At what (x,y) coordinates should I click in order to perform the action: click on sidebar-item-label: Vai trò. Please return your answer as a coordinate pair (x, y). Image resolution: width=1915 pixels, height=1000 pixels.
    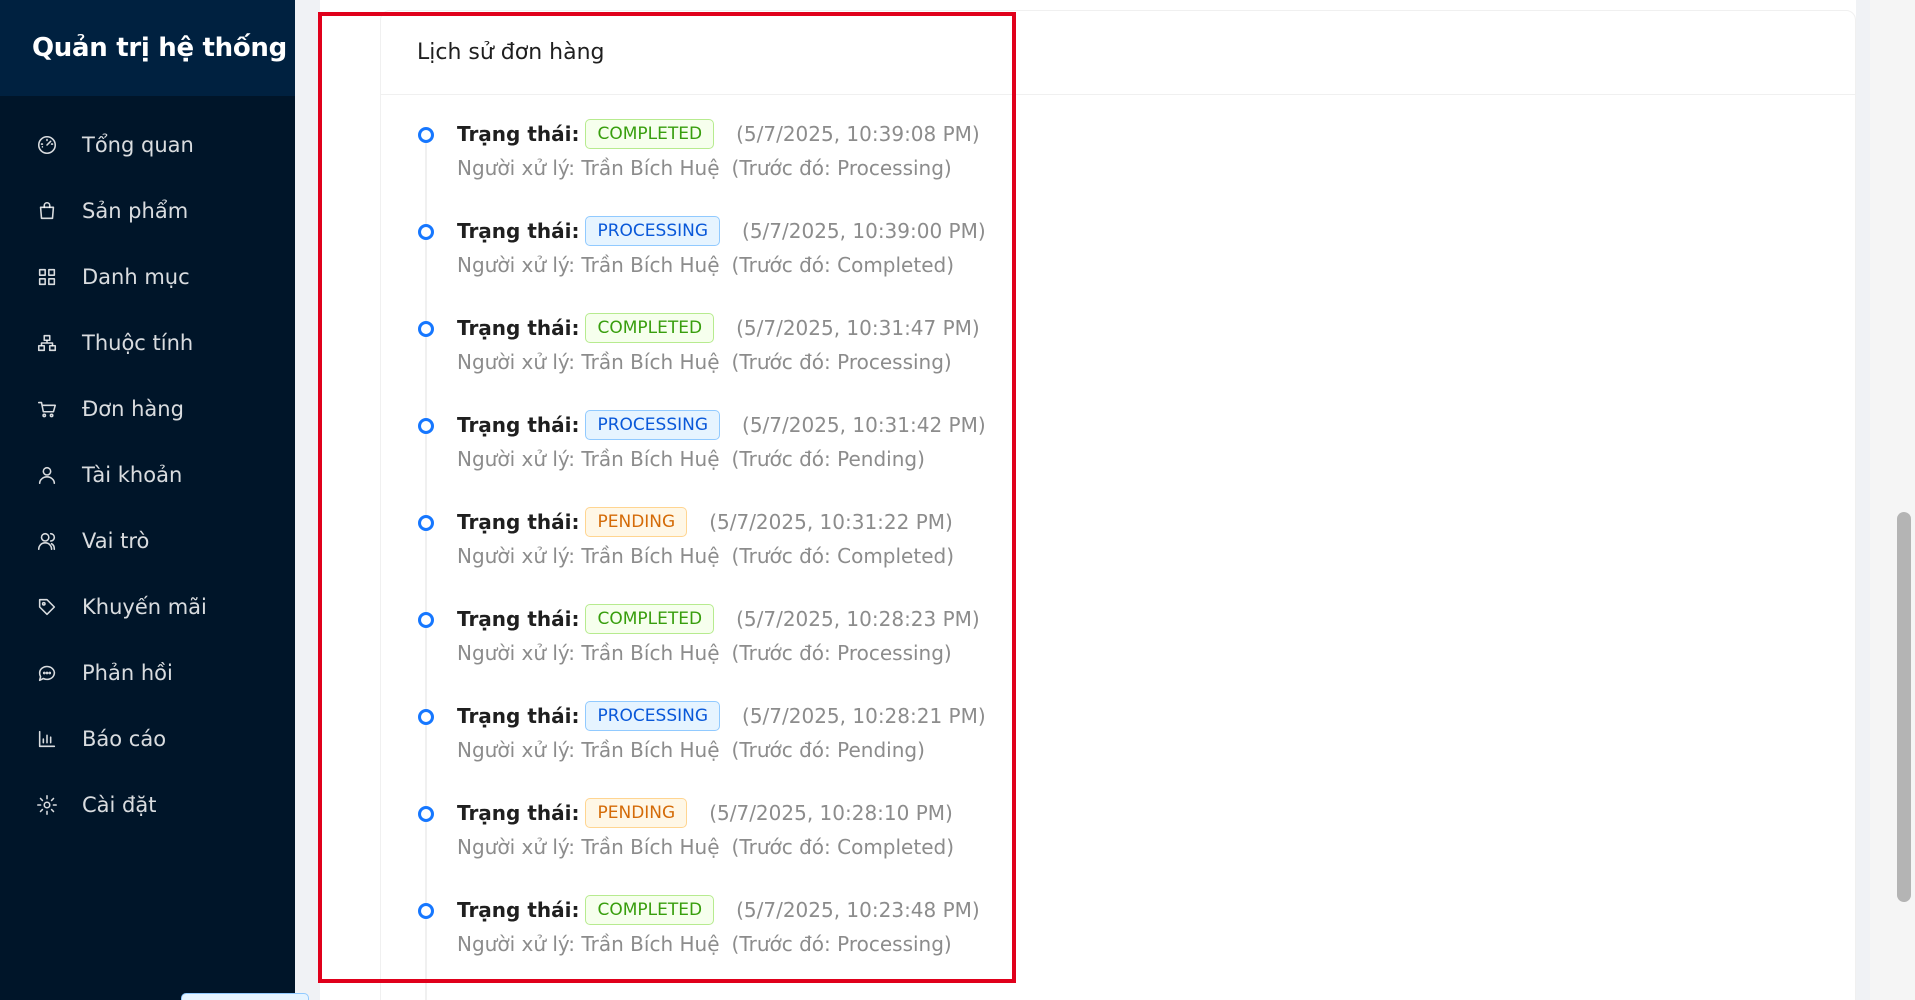
    Looking at the image, I should click on (116, 541).